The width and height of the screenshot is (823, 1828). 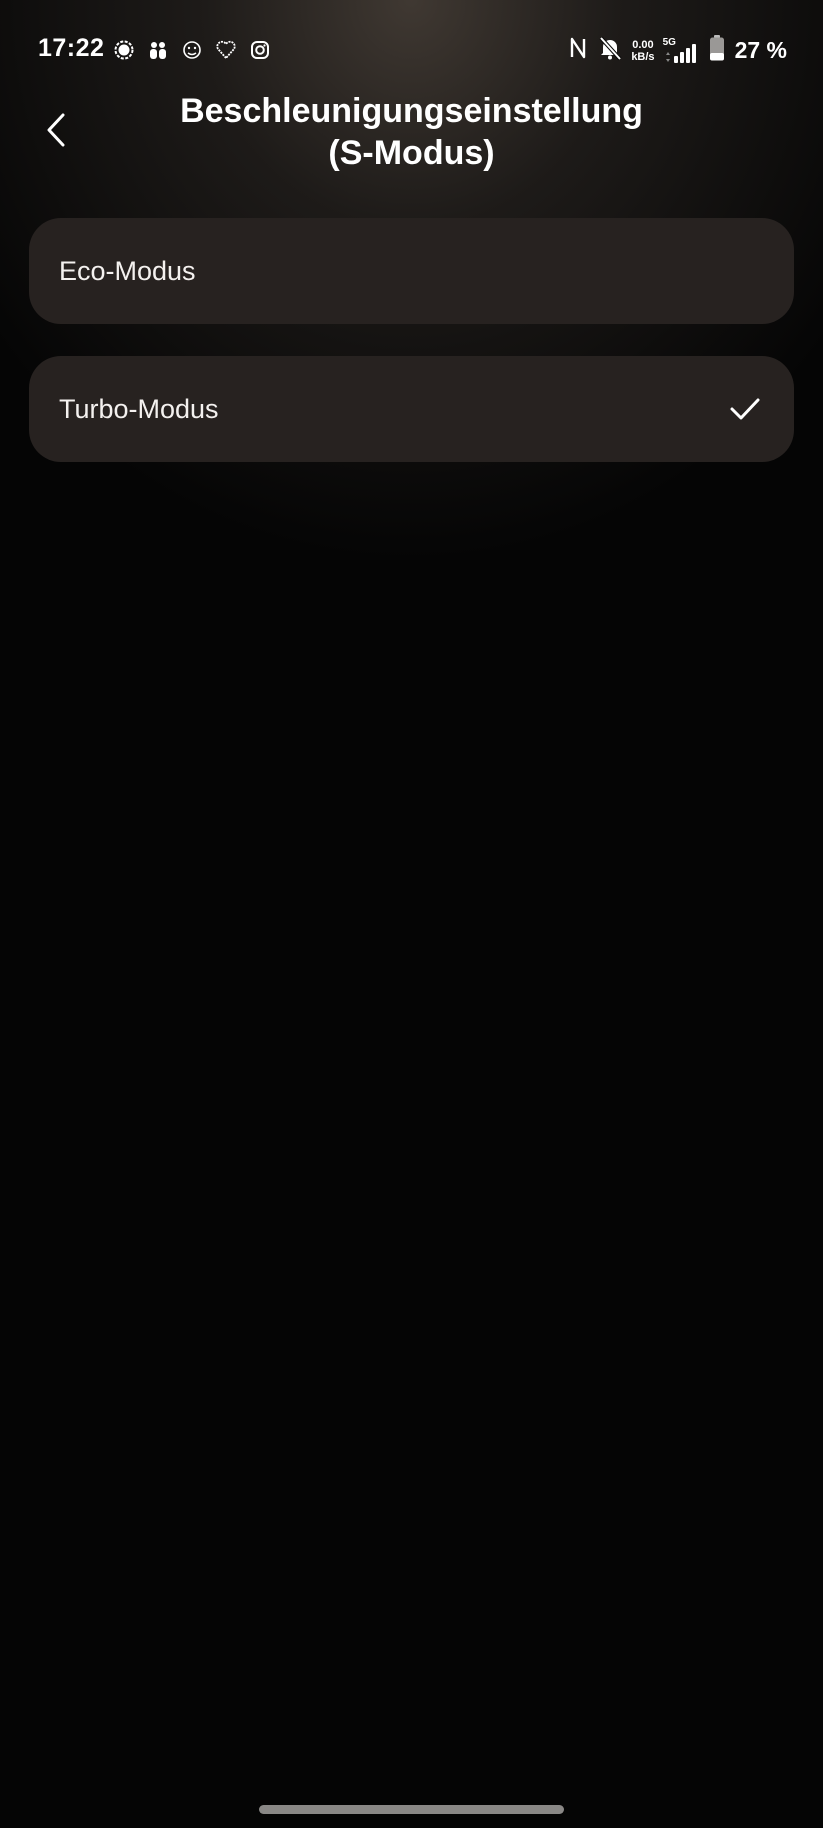 I want to click on status-bar: 17:22 0.00 kB/s 5G 27 %, so click(x=411, y=51).